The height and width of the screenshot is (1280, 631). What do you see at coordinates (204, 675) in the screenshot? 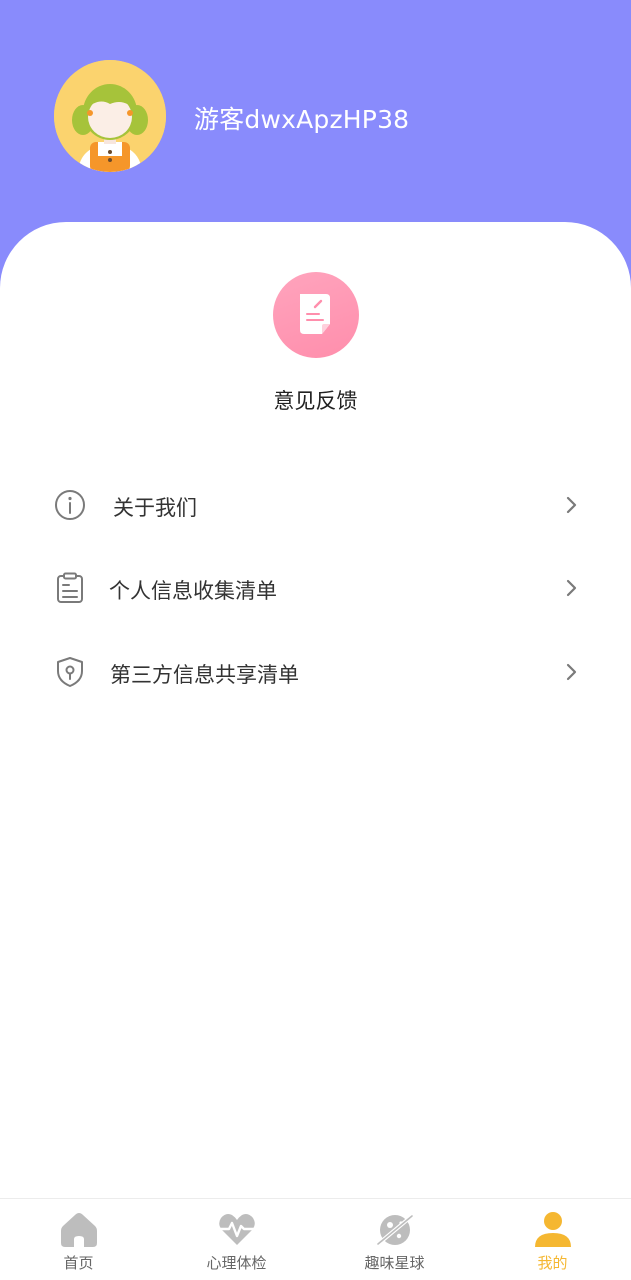
I see `menu-item-label: 第三方信息共享清单` at bounding box center [204, 675].